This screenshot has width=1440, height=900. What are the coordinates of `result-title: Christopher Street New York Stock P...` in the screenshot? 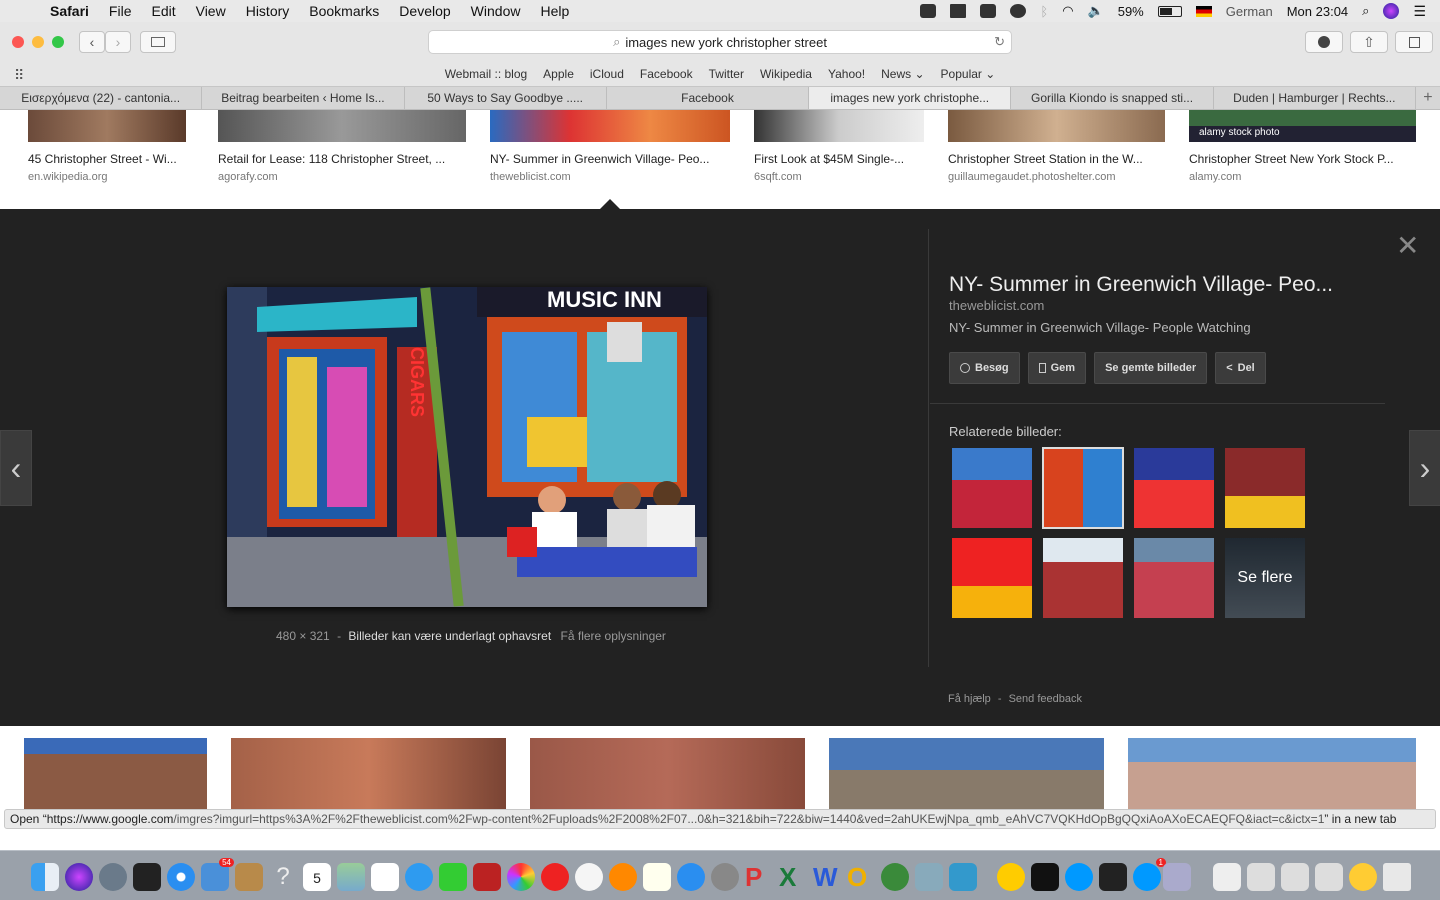 It's located at (1302, 159).